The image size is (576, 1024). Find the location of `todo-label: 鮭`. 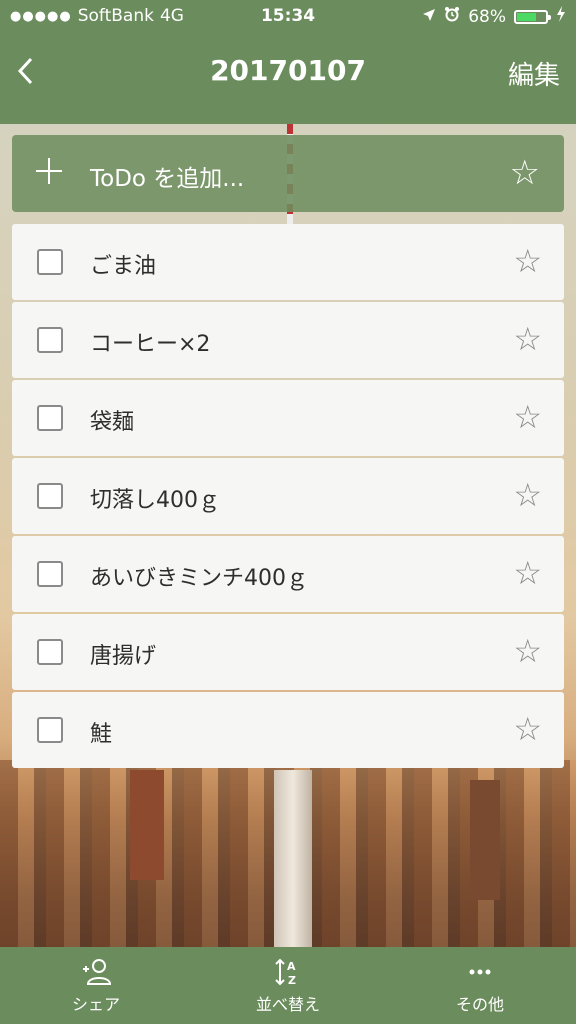

todo-label: 鮭 is located at coordinates (101, 734).